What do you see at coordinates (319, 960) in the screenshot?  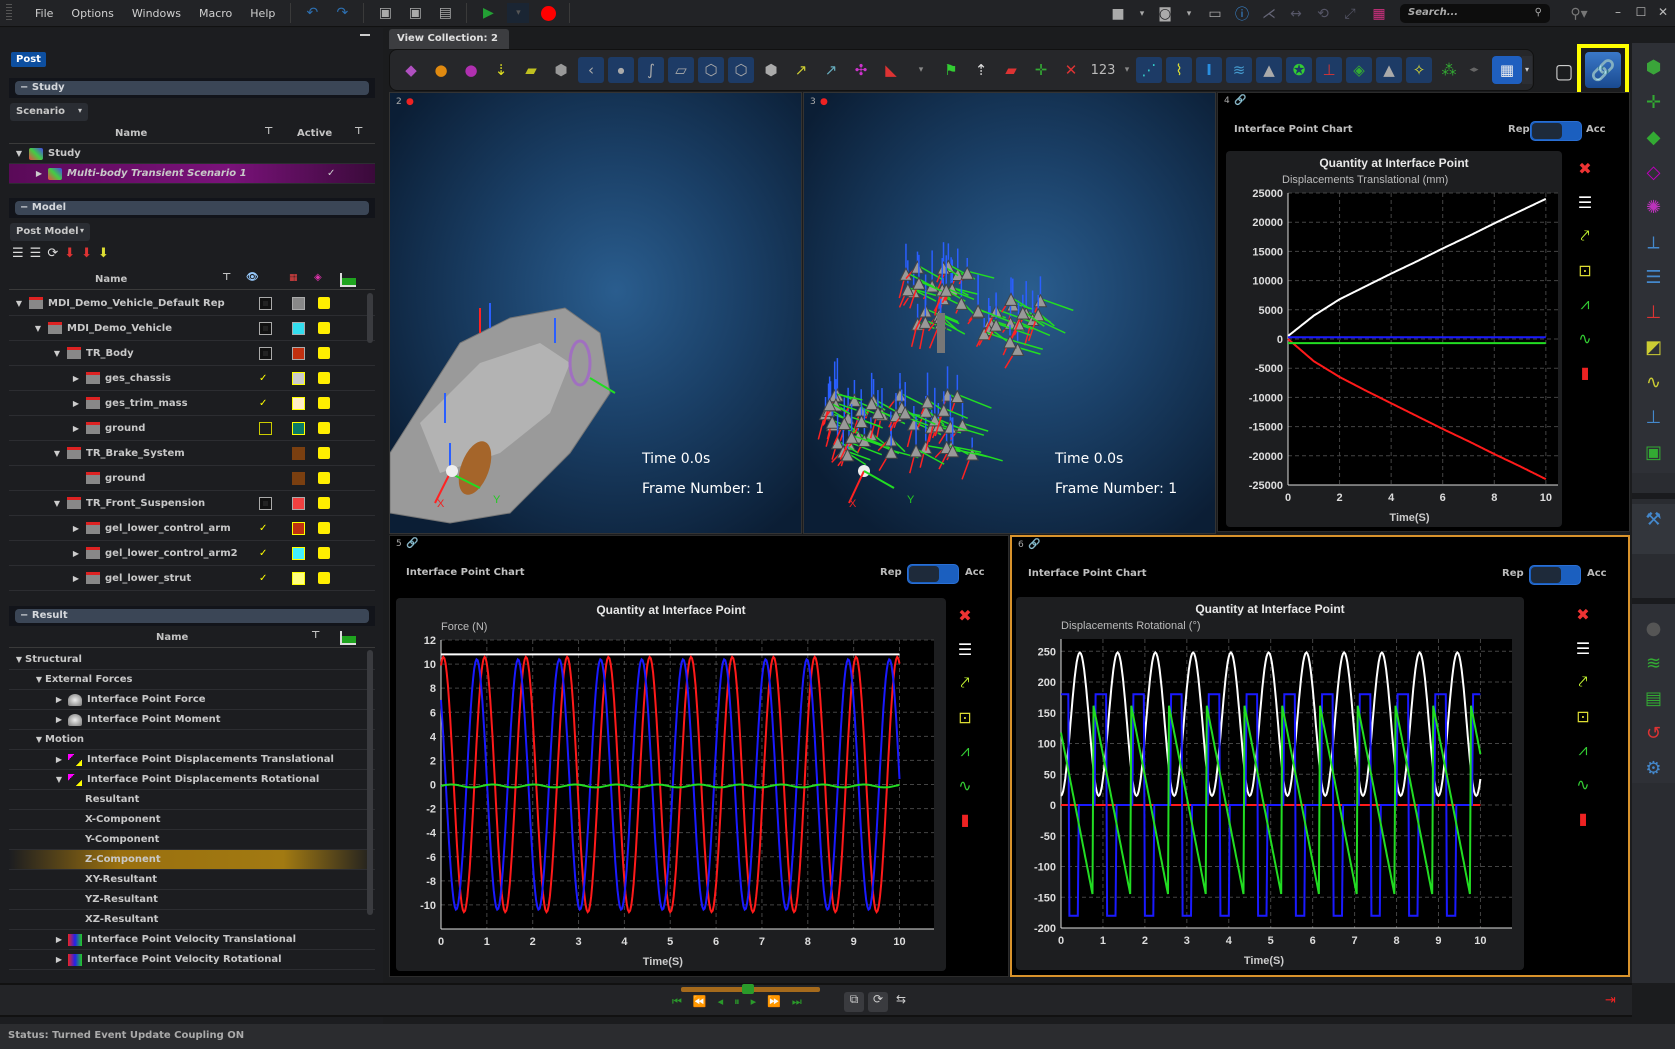 I see `result-tree-row: ▶ Interface Point Velocity Rotational` at bounding box center [319, 960].